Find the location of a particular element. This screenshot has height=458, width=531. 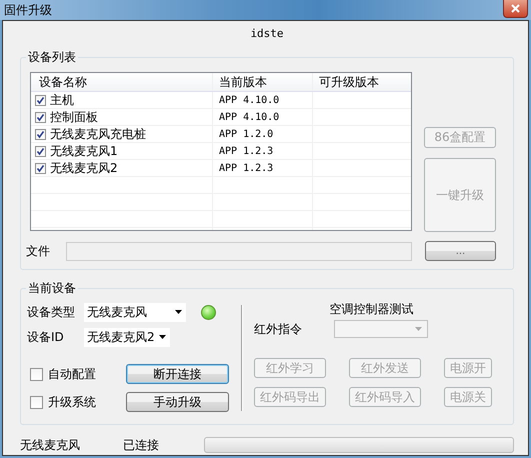

close-icon is located at coordinates (515, 8).